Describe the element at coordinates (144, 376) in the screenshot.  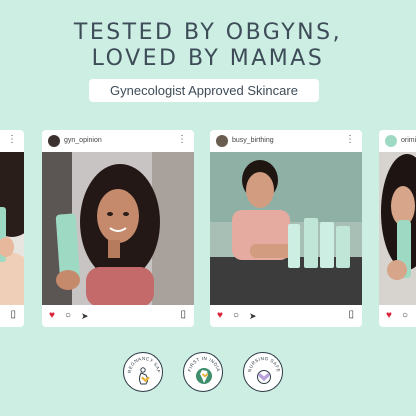
I see `pregnant-woman-icon` at that location.